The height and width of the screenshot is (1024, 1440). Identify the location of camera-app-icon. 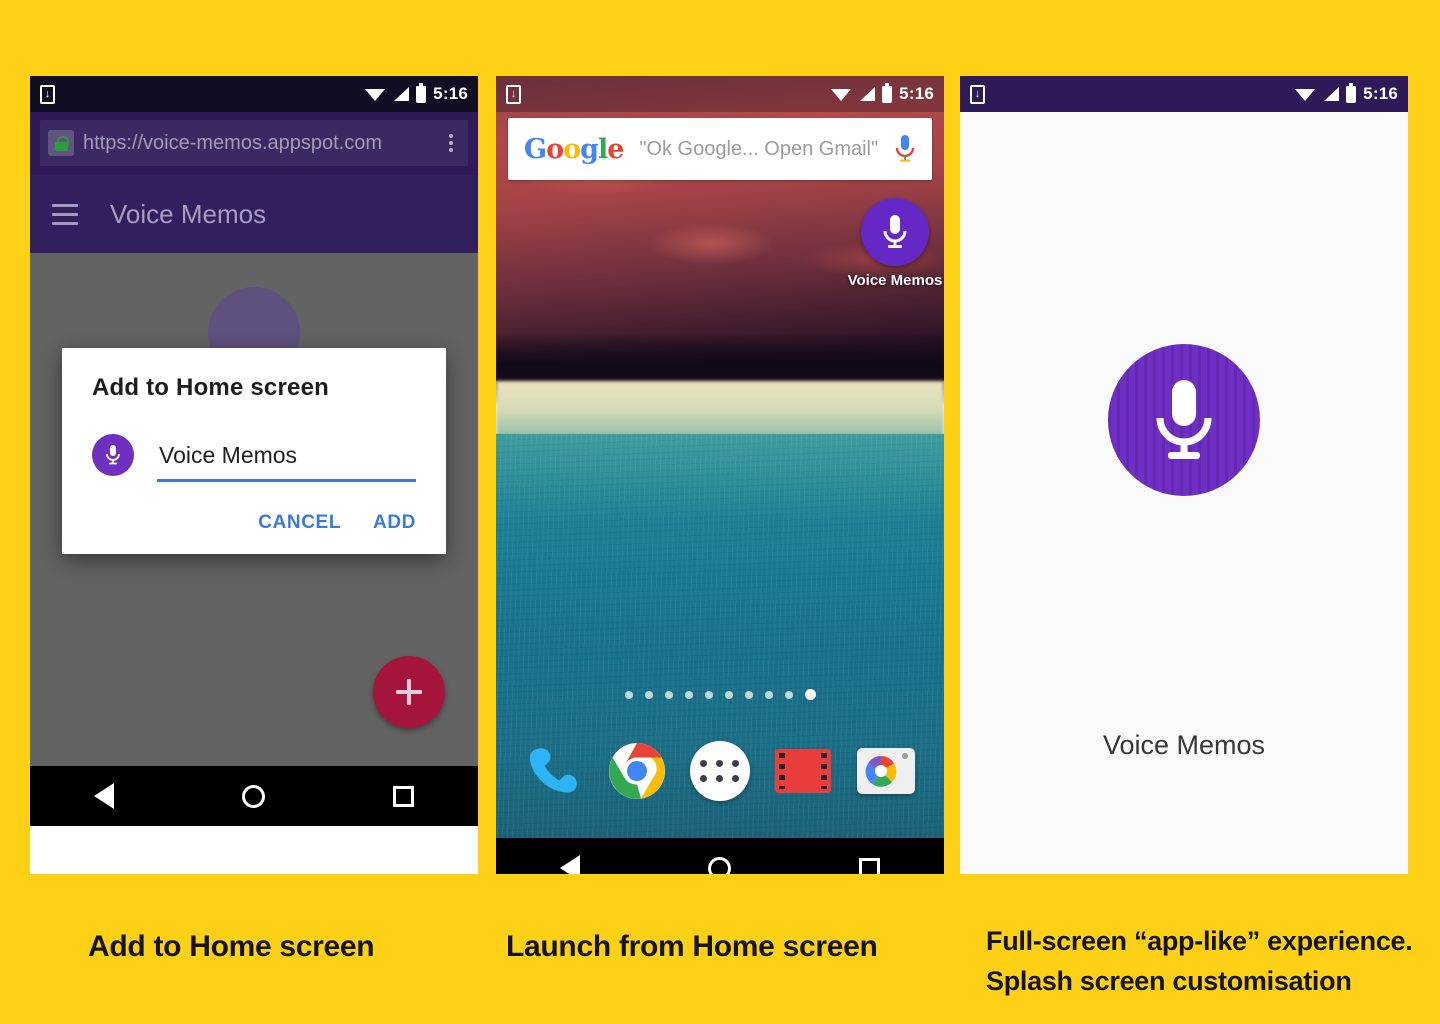
(886, 771).